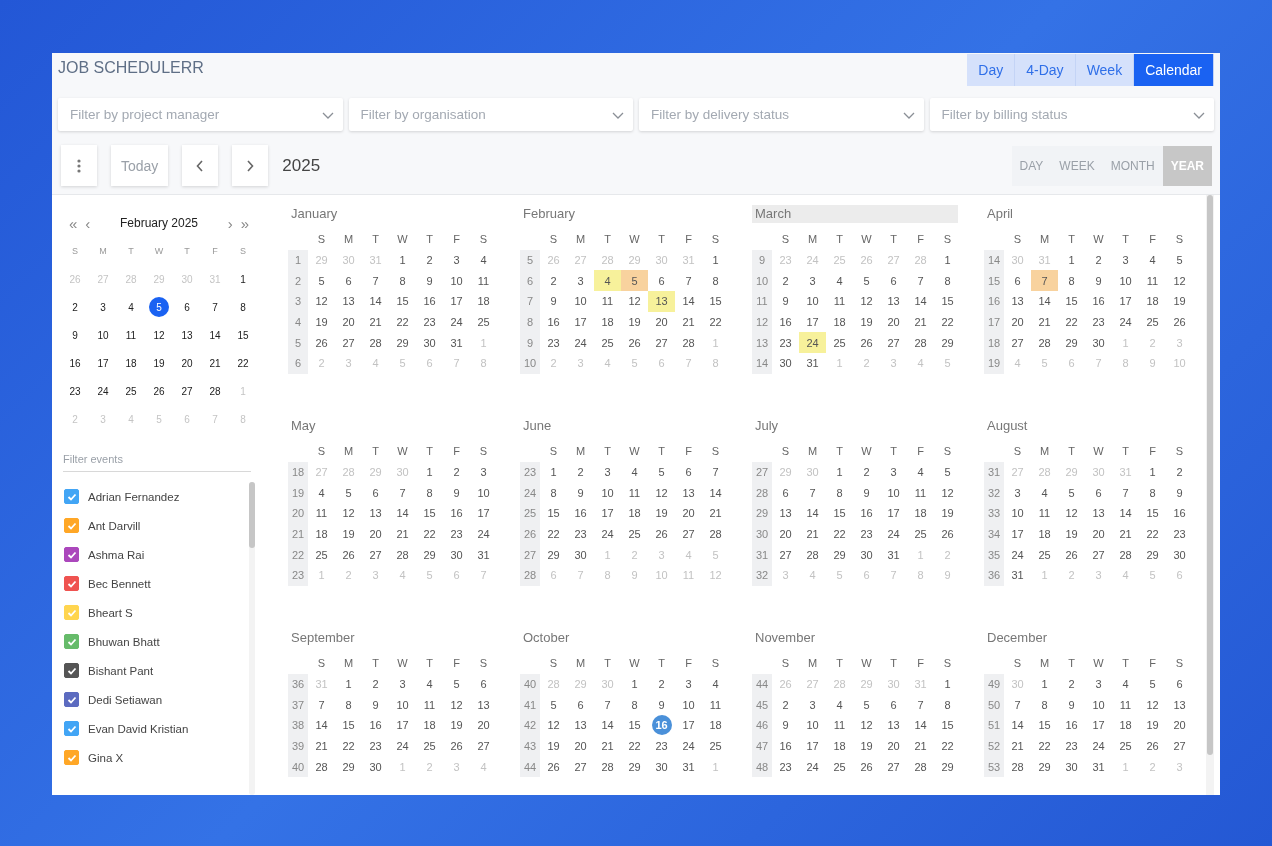 This screenshot has width=1272, height=846. Describe the element at coordinates (1179, 472) in the screenshot. I see `date-cell: 2` at that location.